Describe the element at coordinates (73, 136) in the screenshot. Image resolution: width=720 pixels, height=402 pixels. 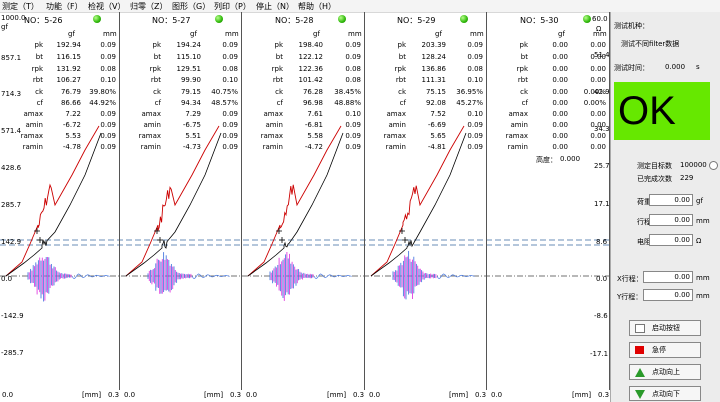
I see `metric-gf-value: 5.53` at that location.